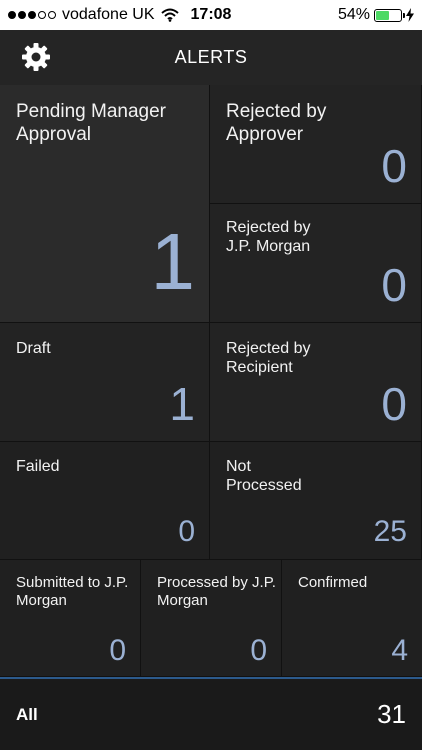  What do you see at coordinates (352, 618) in the screenshot?
I see `tile-confirmed: Confirmed 4` at bounding box center [352, 618].